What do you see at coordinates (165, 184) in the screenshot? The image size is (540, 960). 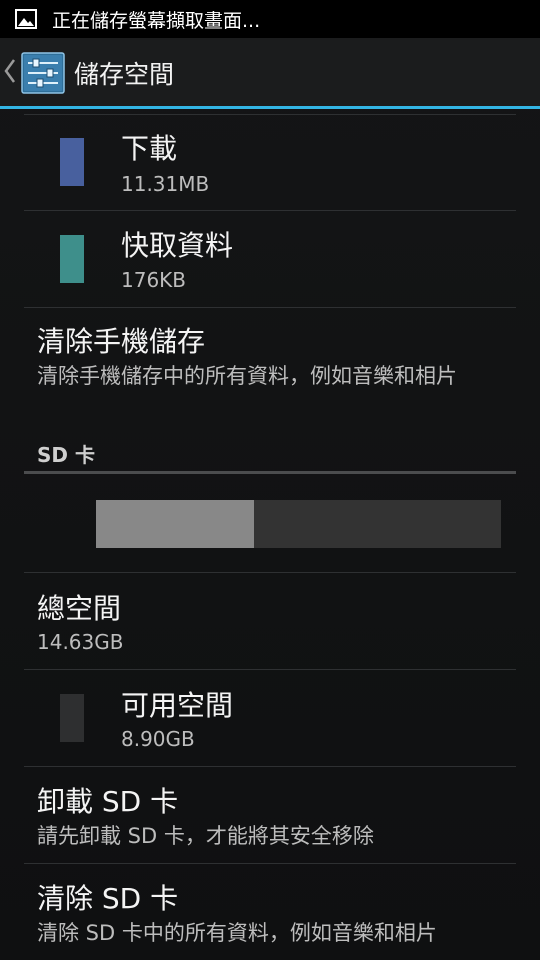 I see `storage-item-value: 11.31MB` at bounding box center [165, 184].